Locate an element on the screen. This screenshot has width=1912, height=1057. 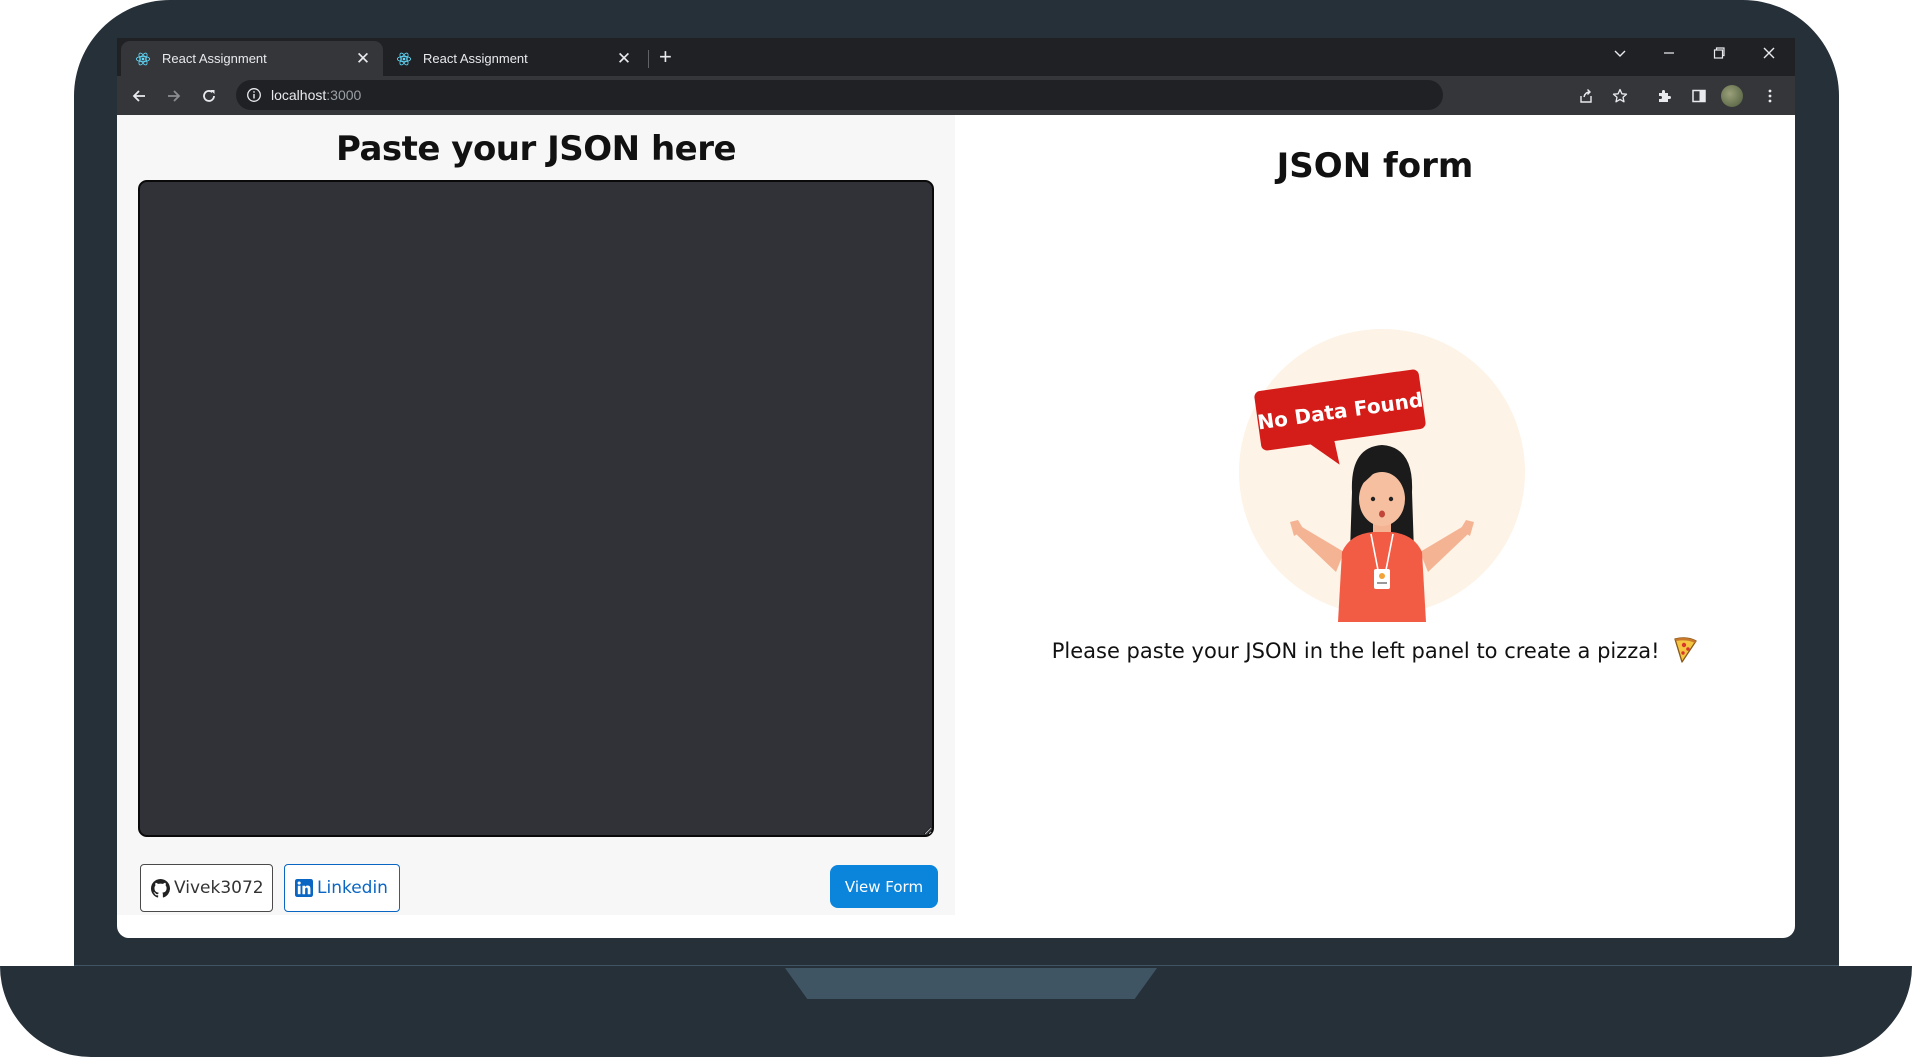
side-panel-icon is located at coordinates (1699, 96).